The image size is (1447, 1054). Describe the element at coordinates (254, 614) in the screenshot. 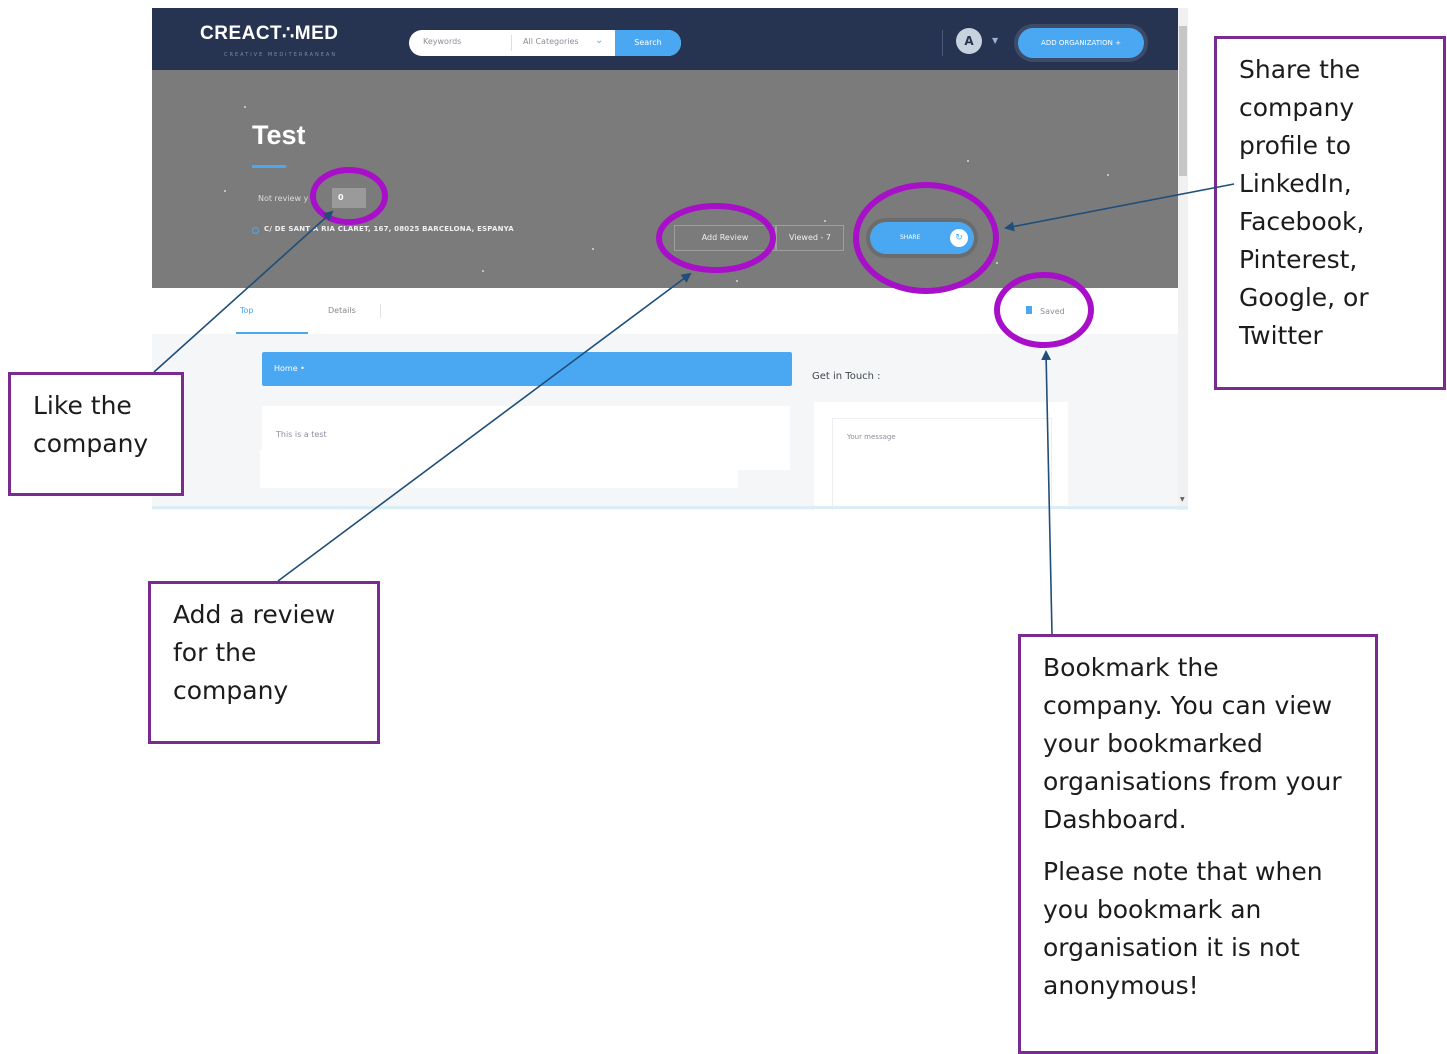

I see `annotation-line: Add a review` at that location.